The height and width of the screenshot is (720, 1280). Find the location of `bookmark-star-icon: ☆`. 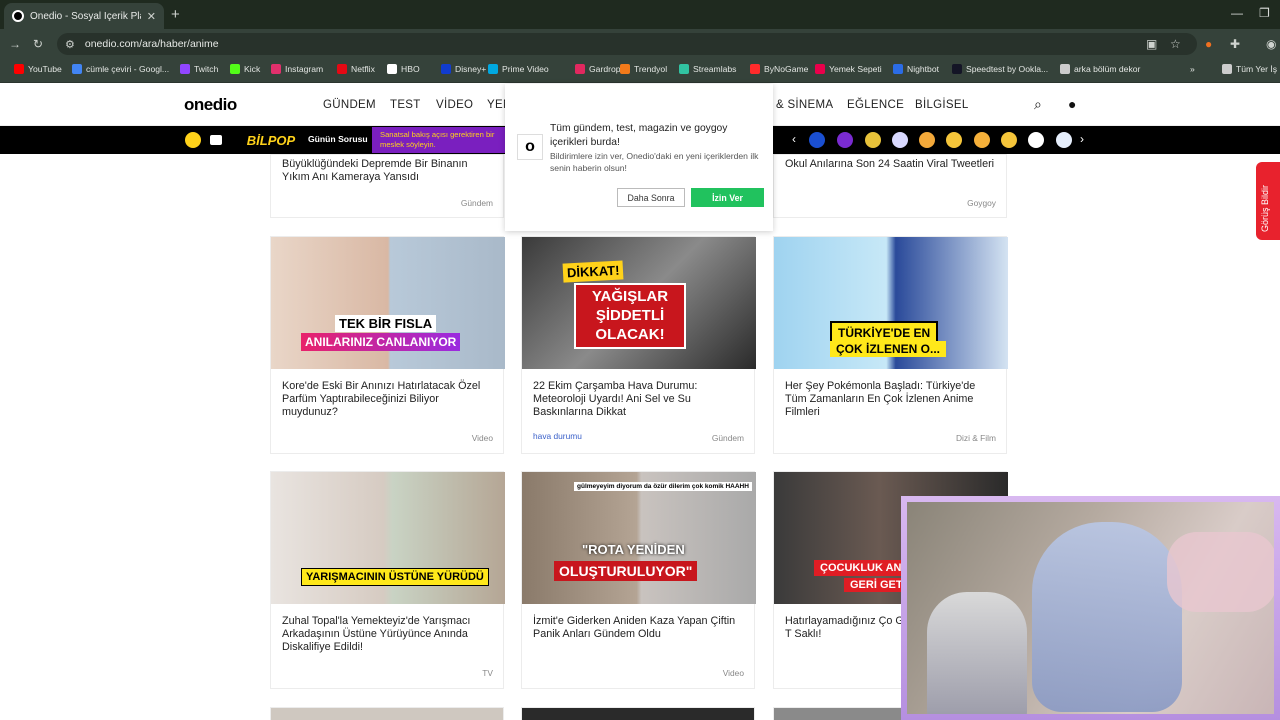

bookmark-star-icon: ☆ is located at coordinates (1175, 44).